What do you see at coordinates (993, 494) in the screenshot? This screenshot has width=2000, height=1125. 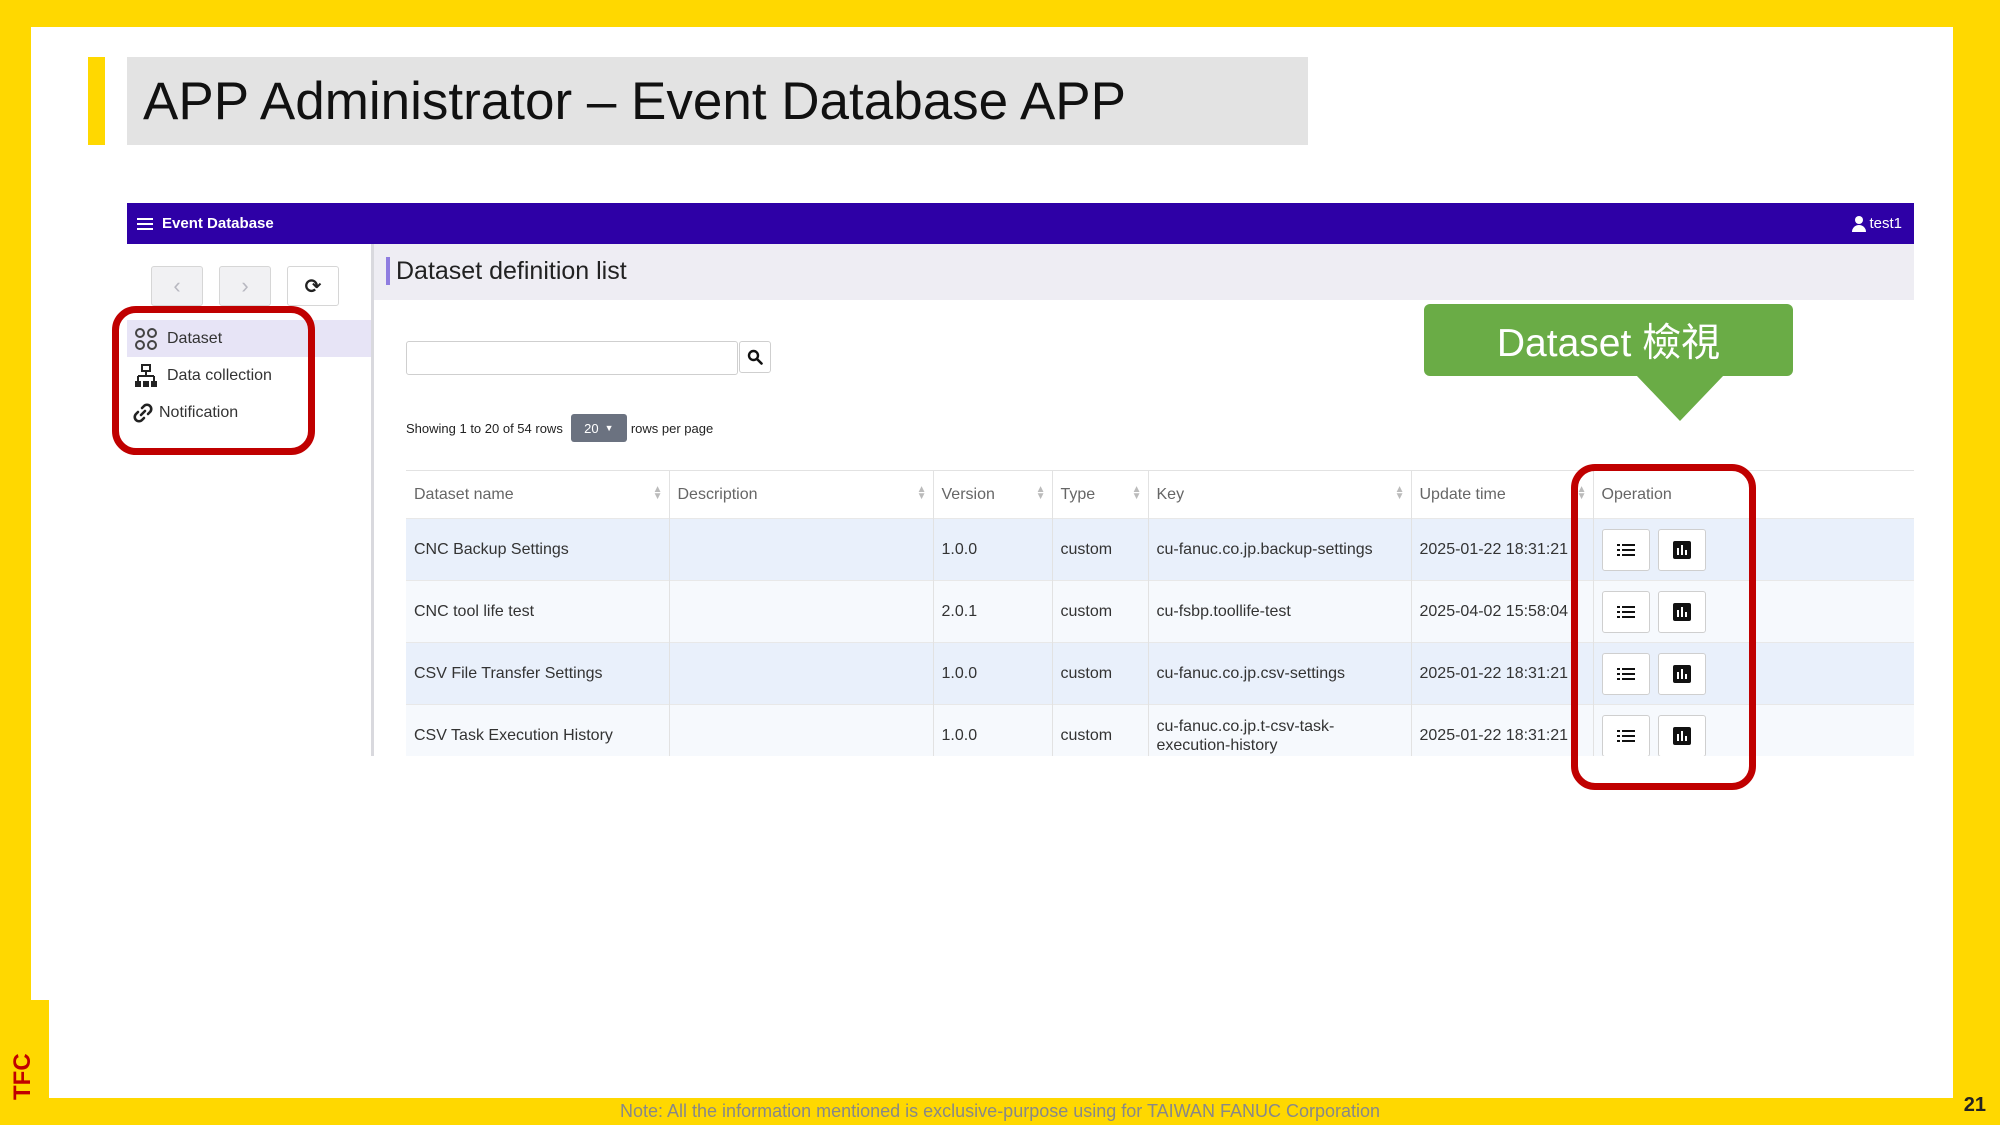 I see `column-header-version: Version ▲ ▼` at bounding box center [993, 494].